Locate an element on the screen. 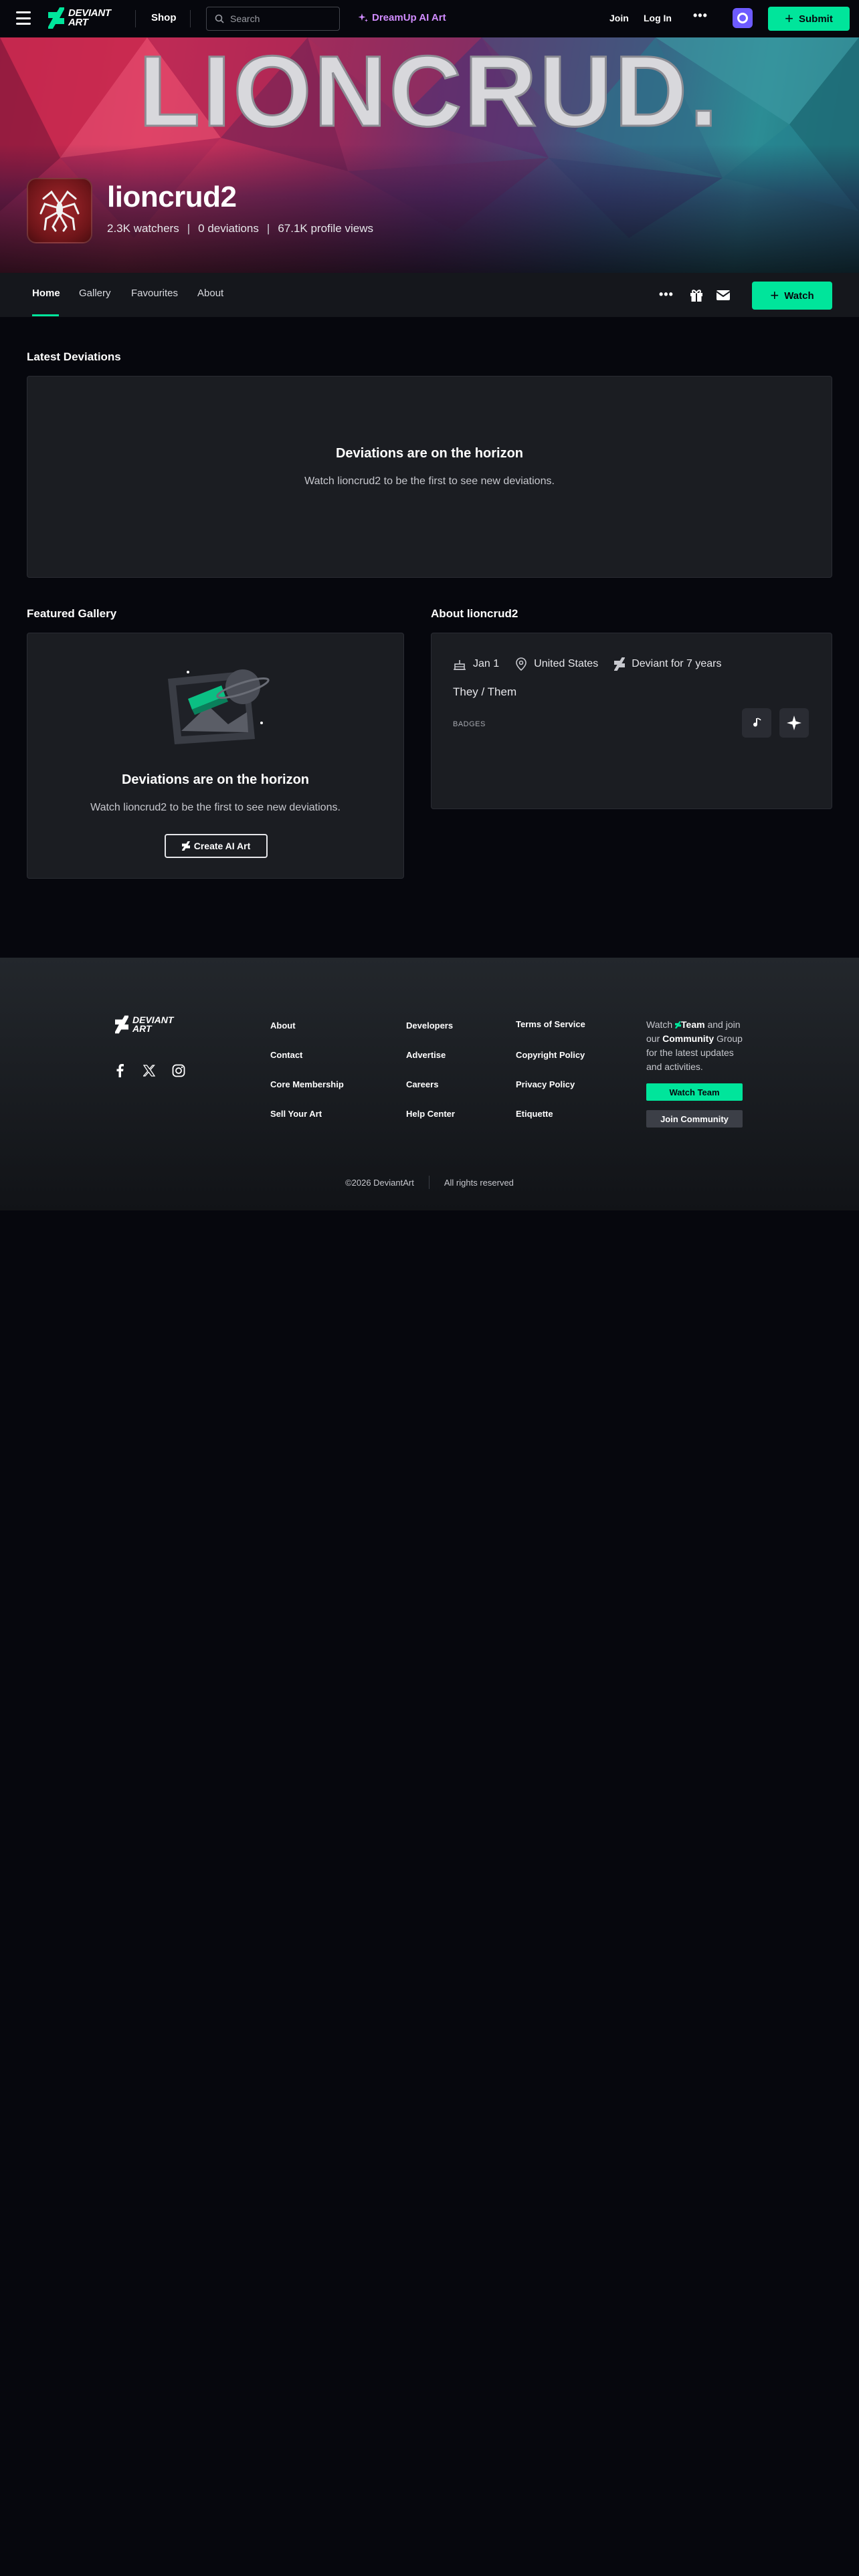 The image size is (859, 2576). tab-favourites: Favourites is located at coordinates (154, 293).